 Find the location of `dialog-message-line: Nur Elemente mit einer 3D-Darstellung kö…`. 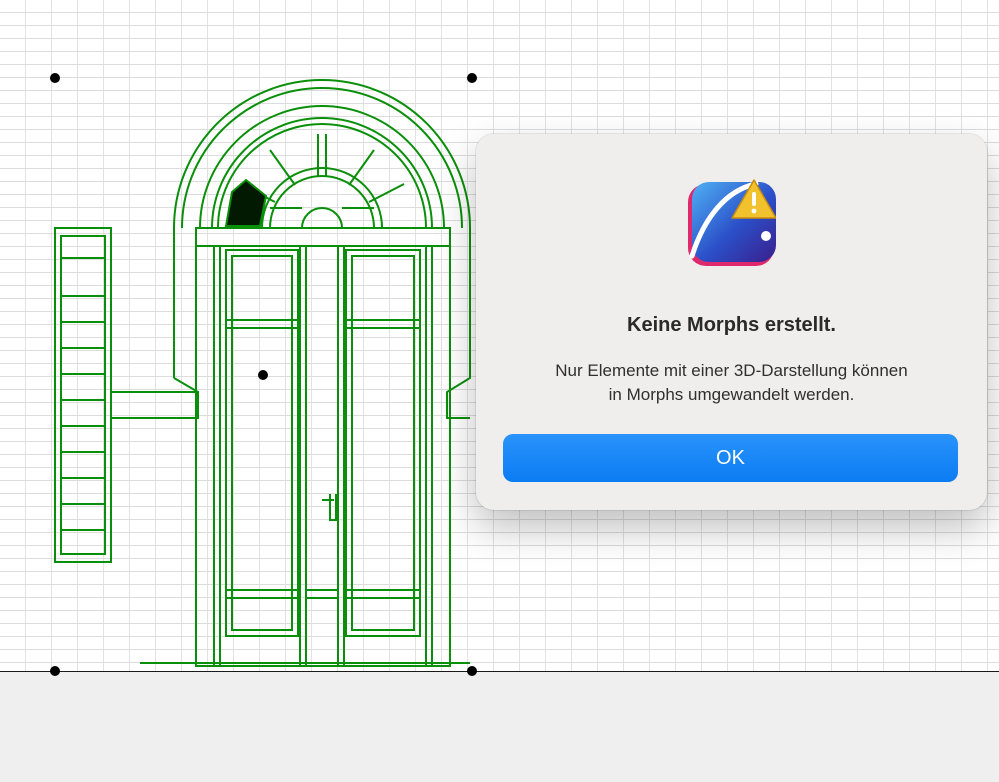

dialog-message-line: Nur Elemente mit einer 3D-Darstellung kö… is located at coordinates (731, 370).